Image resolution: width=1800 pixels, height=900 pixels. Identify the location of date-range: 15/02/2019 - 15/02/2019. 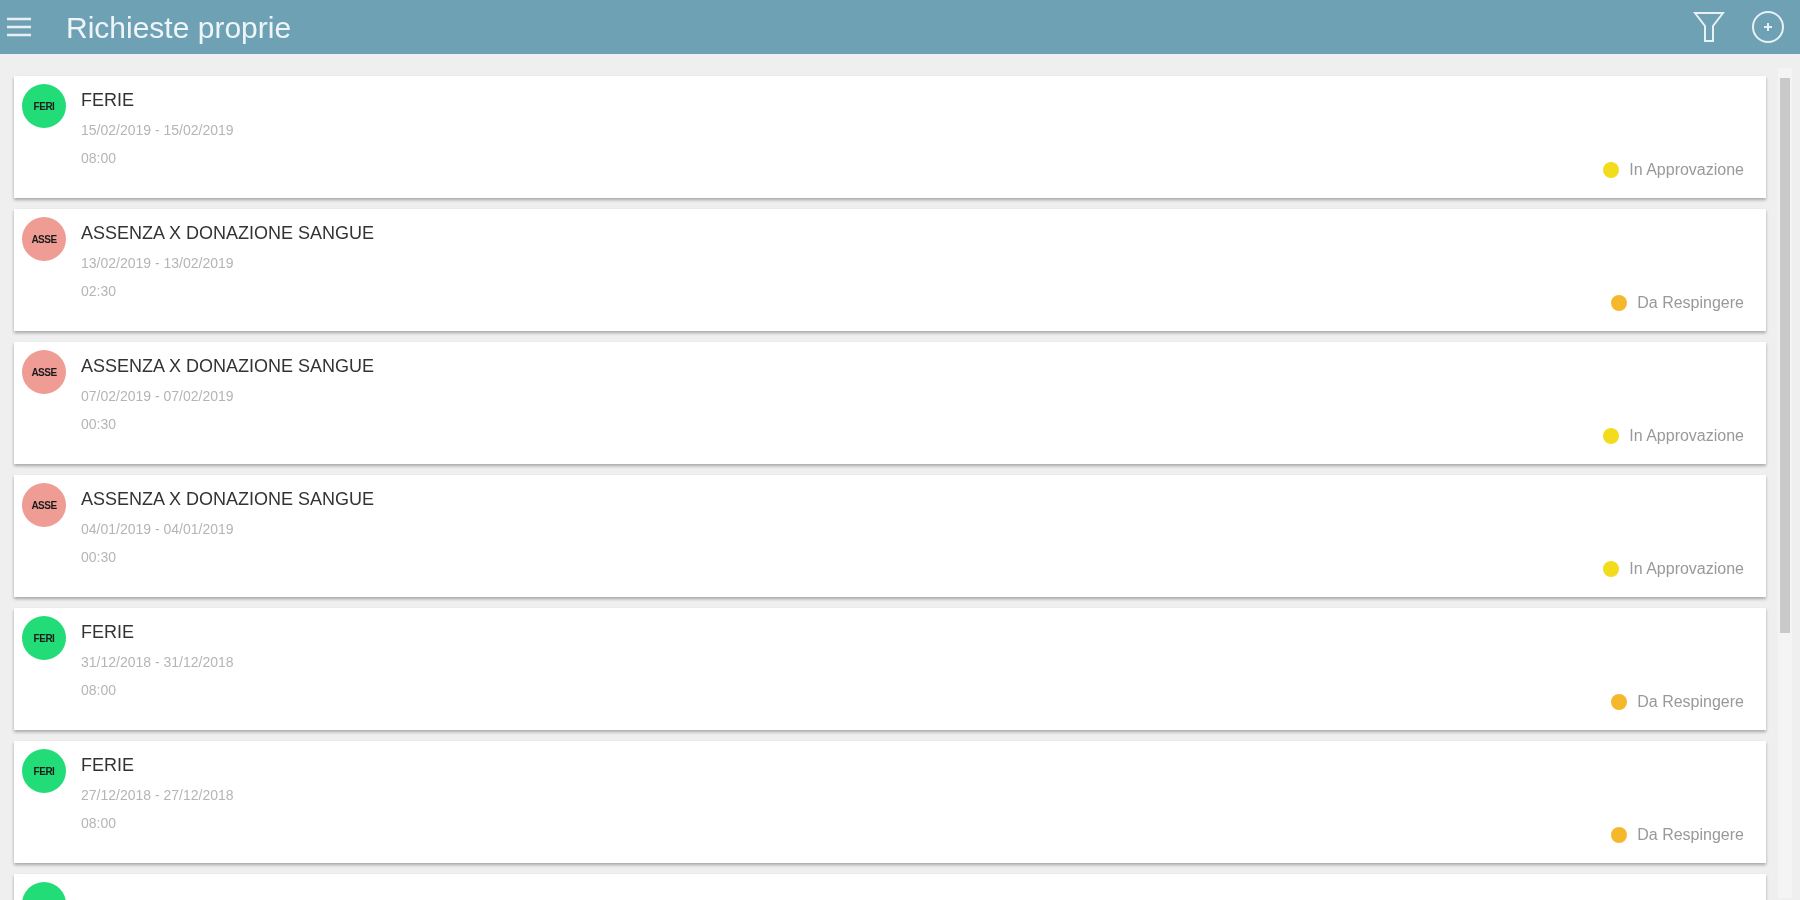
(157, 130).